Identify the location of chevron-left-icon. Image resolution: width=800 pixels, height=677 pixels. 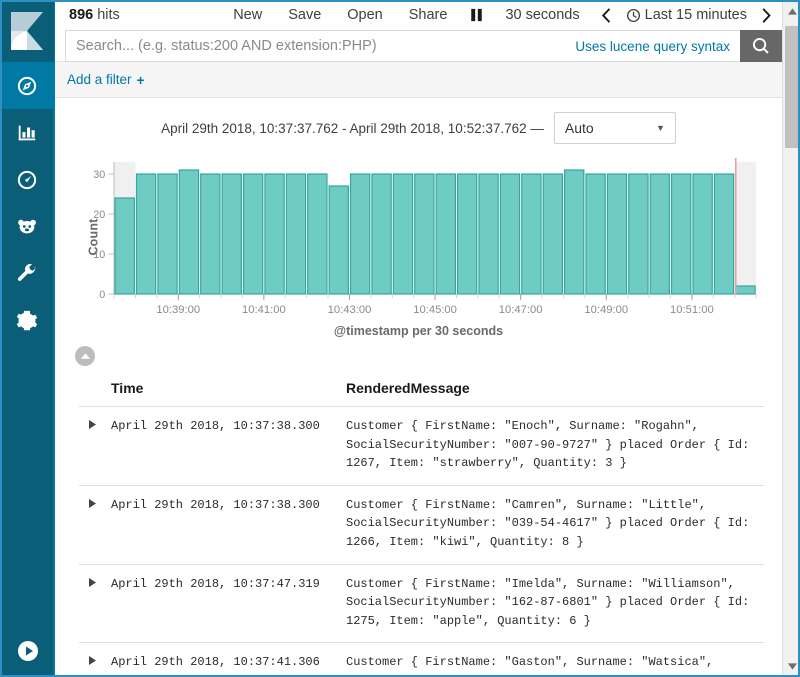
(605, 15).